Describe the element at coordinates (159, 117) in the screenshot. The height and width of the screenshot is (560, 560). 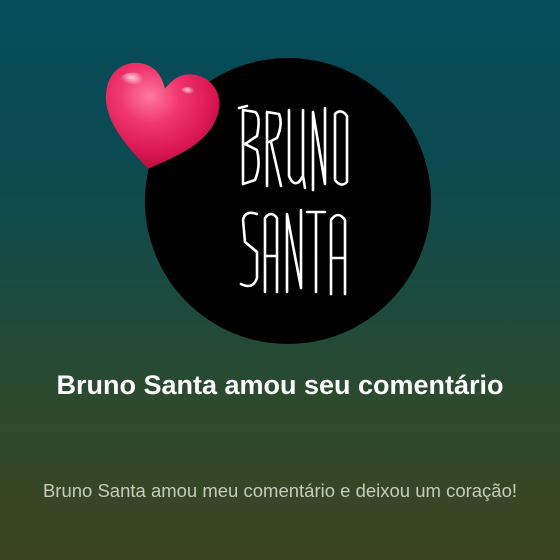
I see `heart-icon` at that location.